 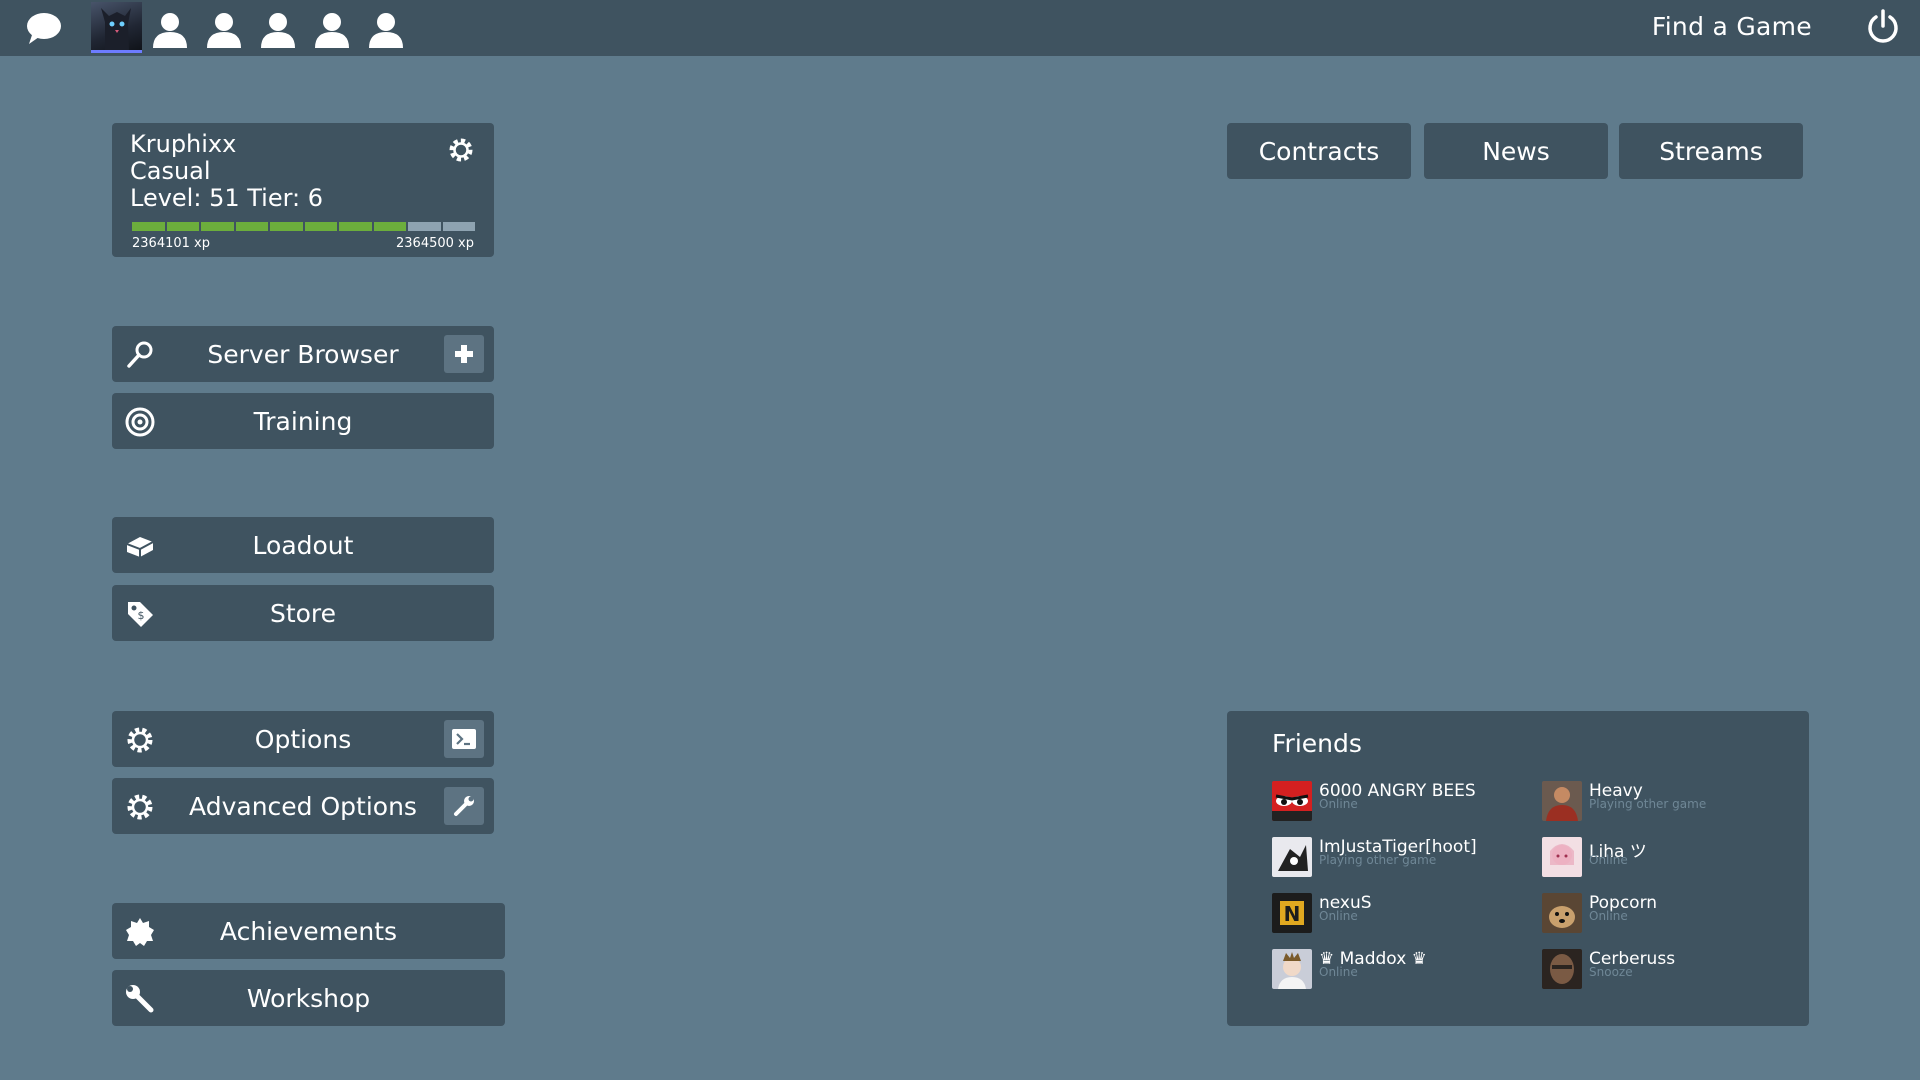 What do you see at coordinates (170, 171) in the screenshot?
I see `player-mode: Casual` at bounding box center [170, 171].